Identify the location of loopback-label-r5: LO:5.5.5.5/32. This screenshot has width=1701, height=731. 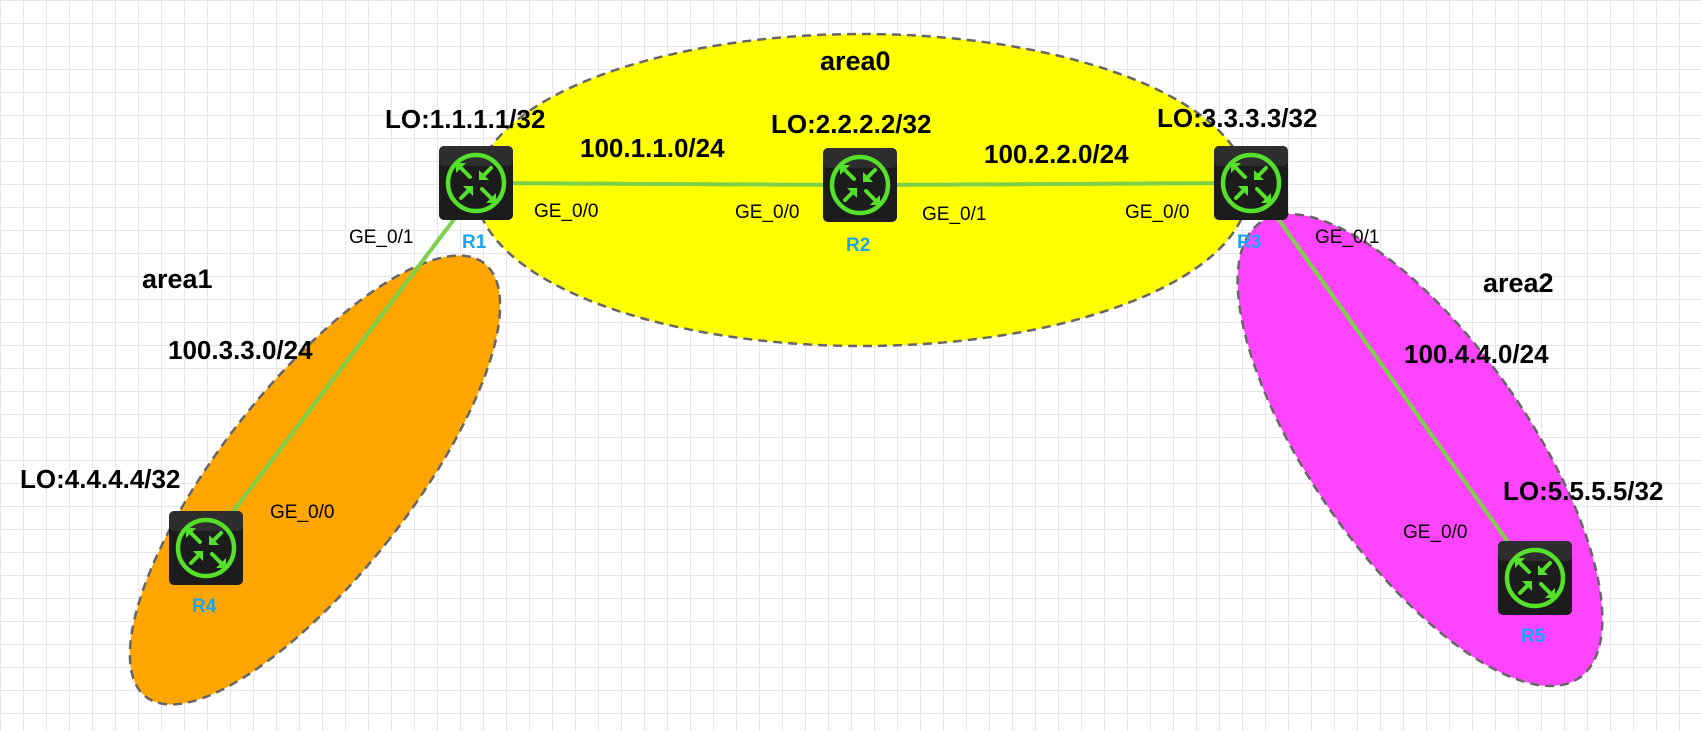
(1583, 491).